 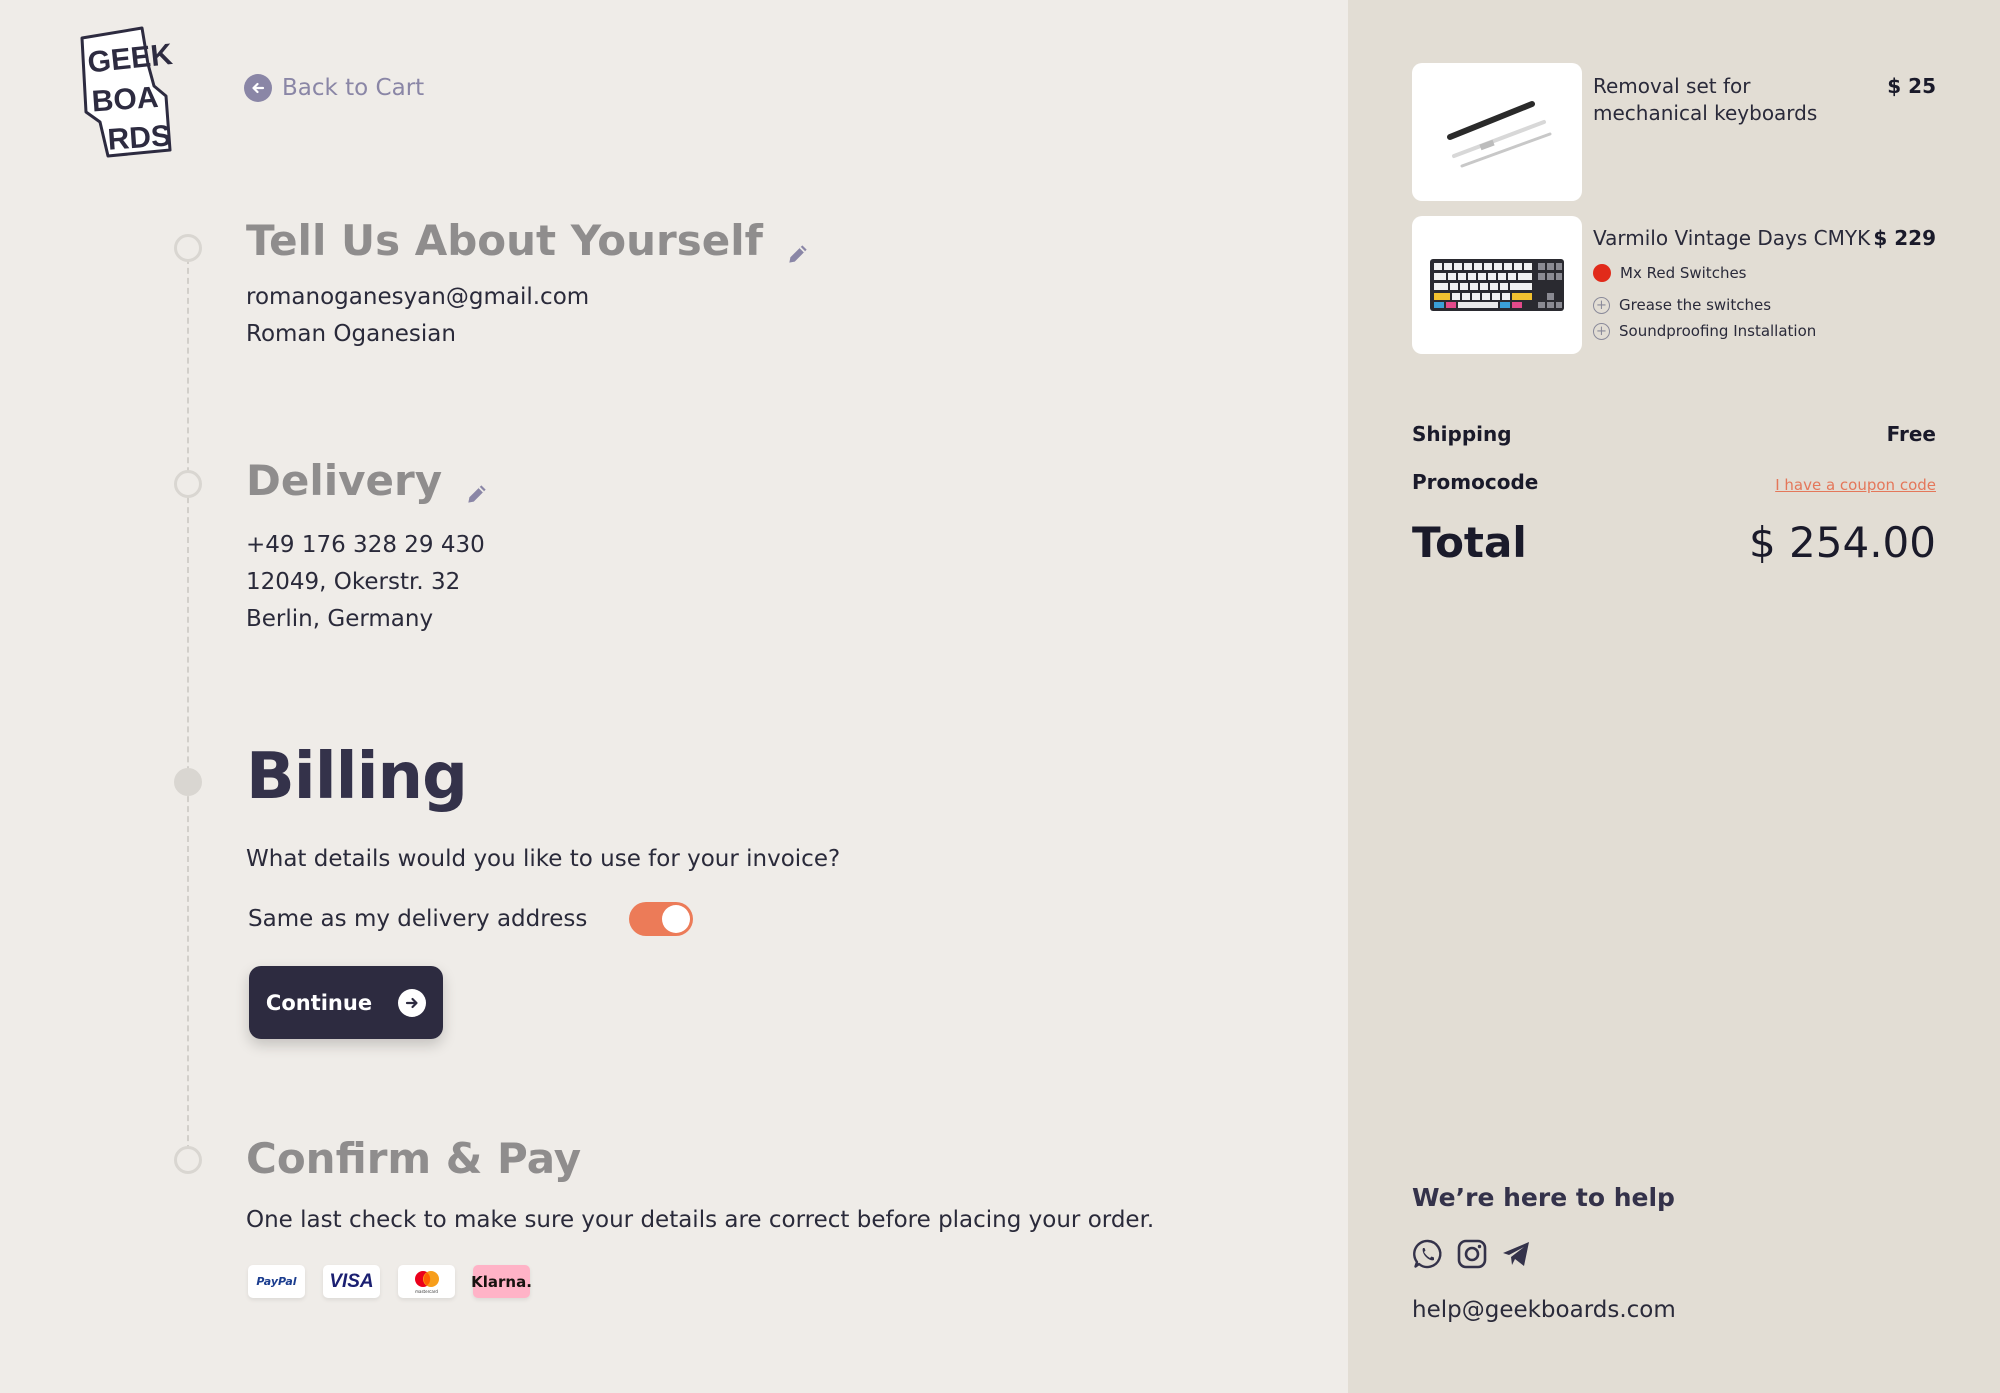 I want to click on instagram-icon, so click(x=1472, y=1254).